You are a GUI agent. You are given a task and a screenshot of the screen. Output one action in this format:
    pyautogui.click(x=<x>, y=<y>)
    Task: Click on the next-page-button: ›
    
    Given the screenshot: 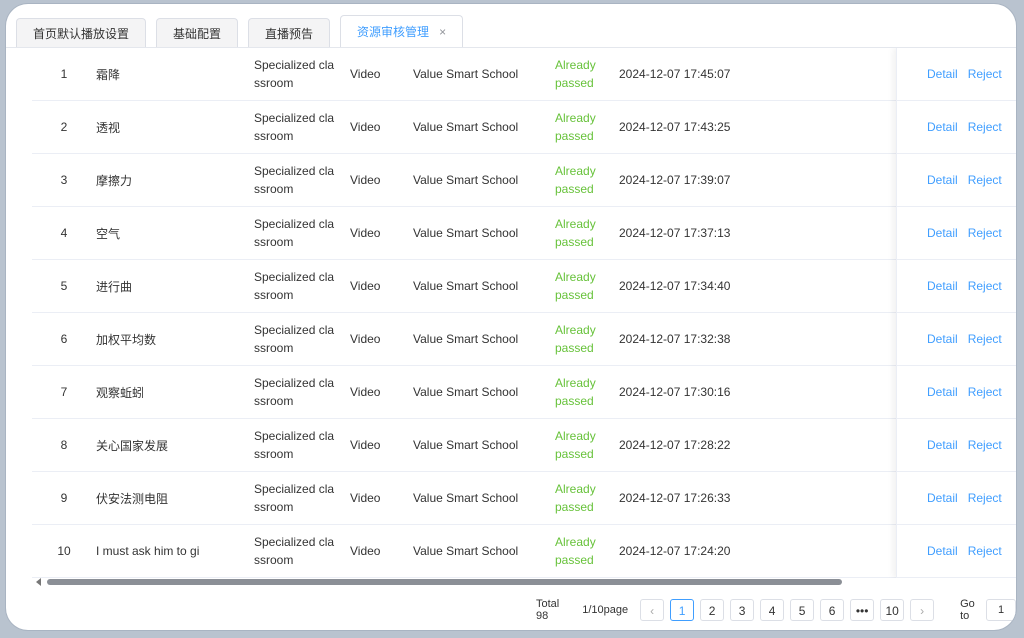 What is the action you would take?
    pyautogui.click(x=922, y=610)
    